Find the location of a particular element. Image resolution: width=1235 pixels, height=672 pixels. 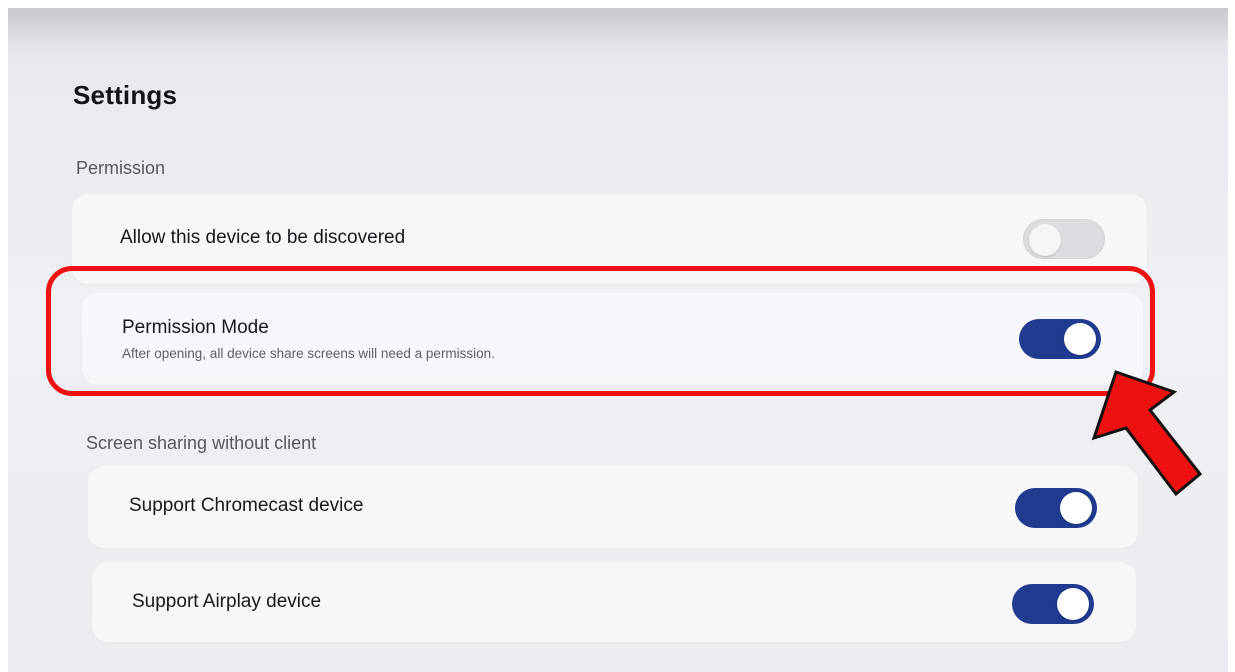

chromecast-toggle is located at coordinates (1056, 508).